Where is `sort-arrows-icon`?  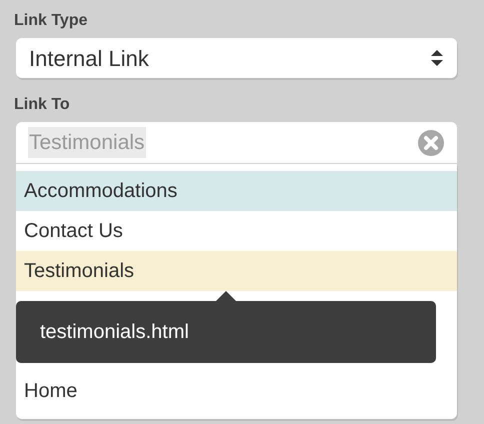 sort-arrows-icon is located at coordinates (437, 58).